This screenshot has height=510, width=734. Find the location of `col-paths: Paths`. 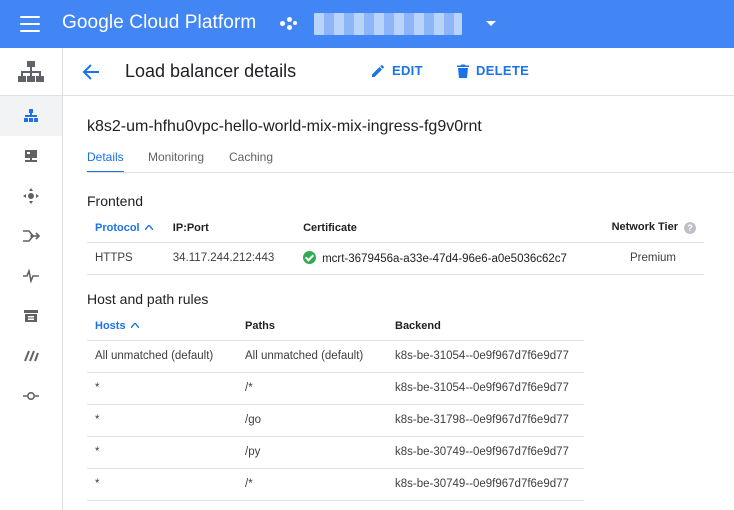

col-paths: Paths is located at coordinates (312, 326).